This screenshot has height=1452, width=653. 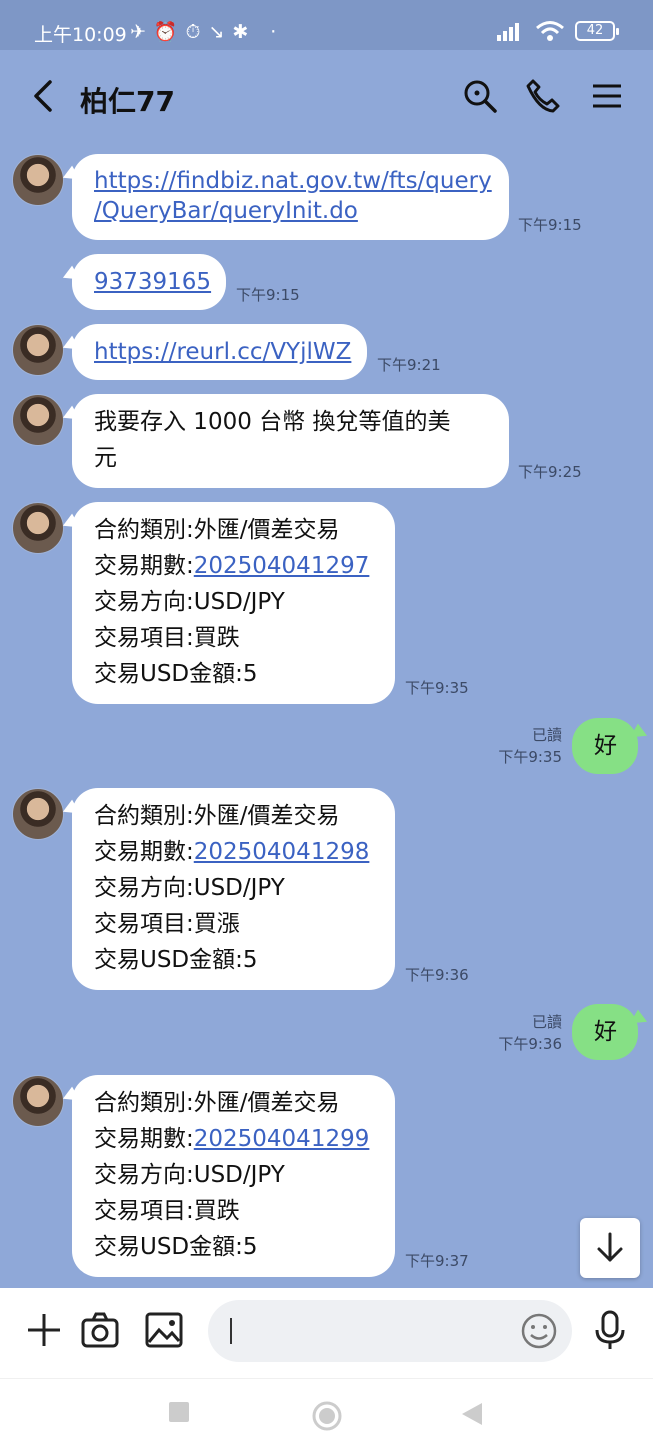 I want to click on mic-icon, so click(x=610, y=1330).